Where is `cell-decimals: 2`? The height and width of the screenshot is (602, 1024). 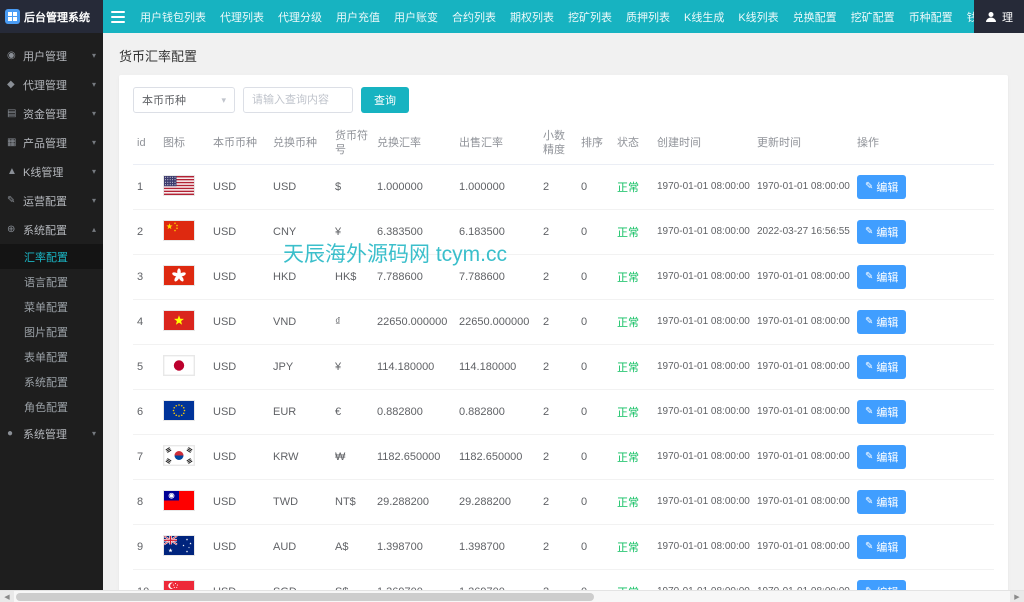
cell-decimals: 2 is located at coordinates (558, 457).